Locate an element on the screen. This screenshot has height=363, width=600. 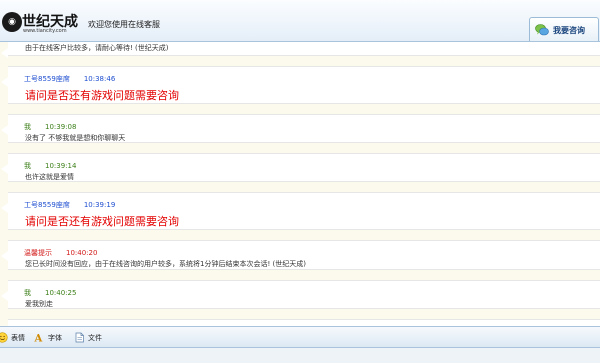
consult-button-label: 我要咨询 is located at coordinates (569, 30).